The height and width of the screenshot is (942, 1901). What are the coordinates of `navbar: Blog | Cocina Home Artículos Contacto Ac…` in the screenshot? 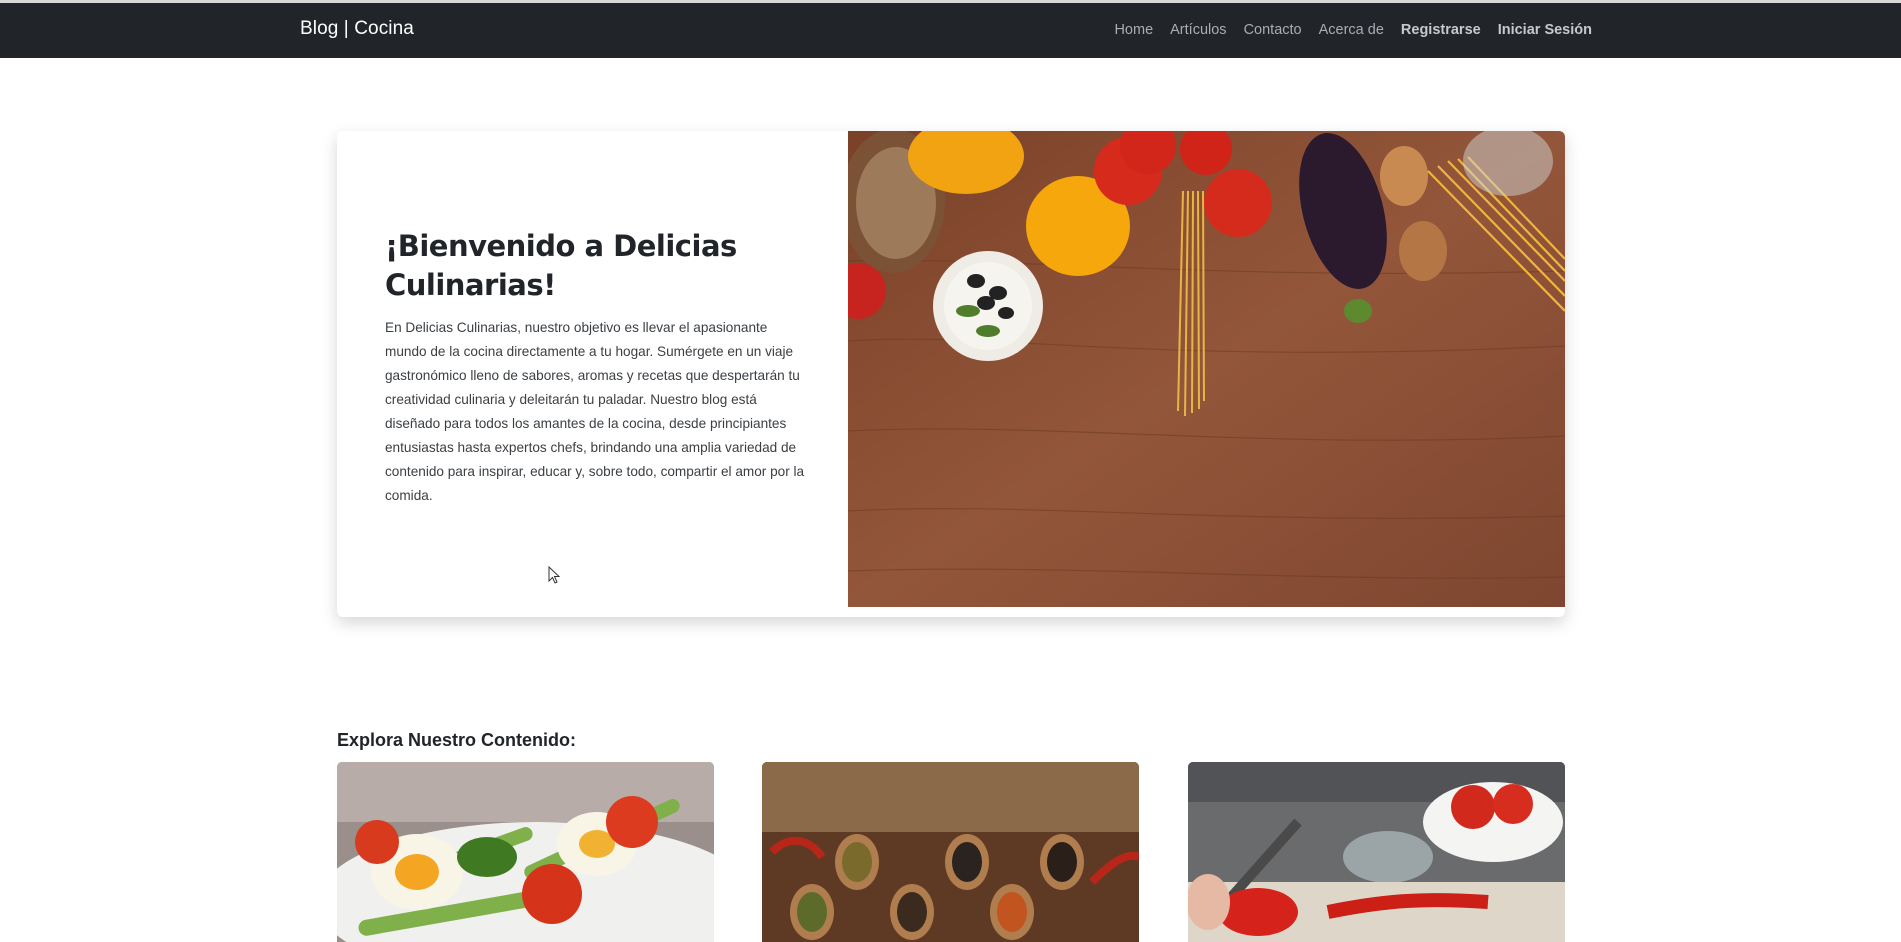 It's located at (950, 30).